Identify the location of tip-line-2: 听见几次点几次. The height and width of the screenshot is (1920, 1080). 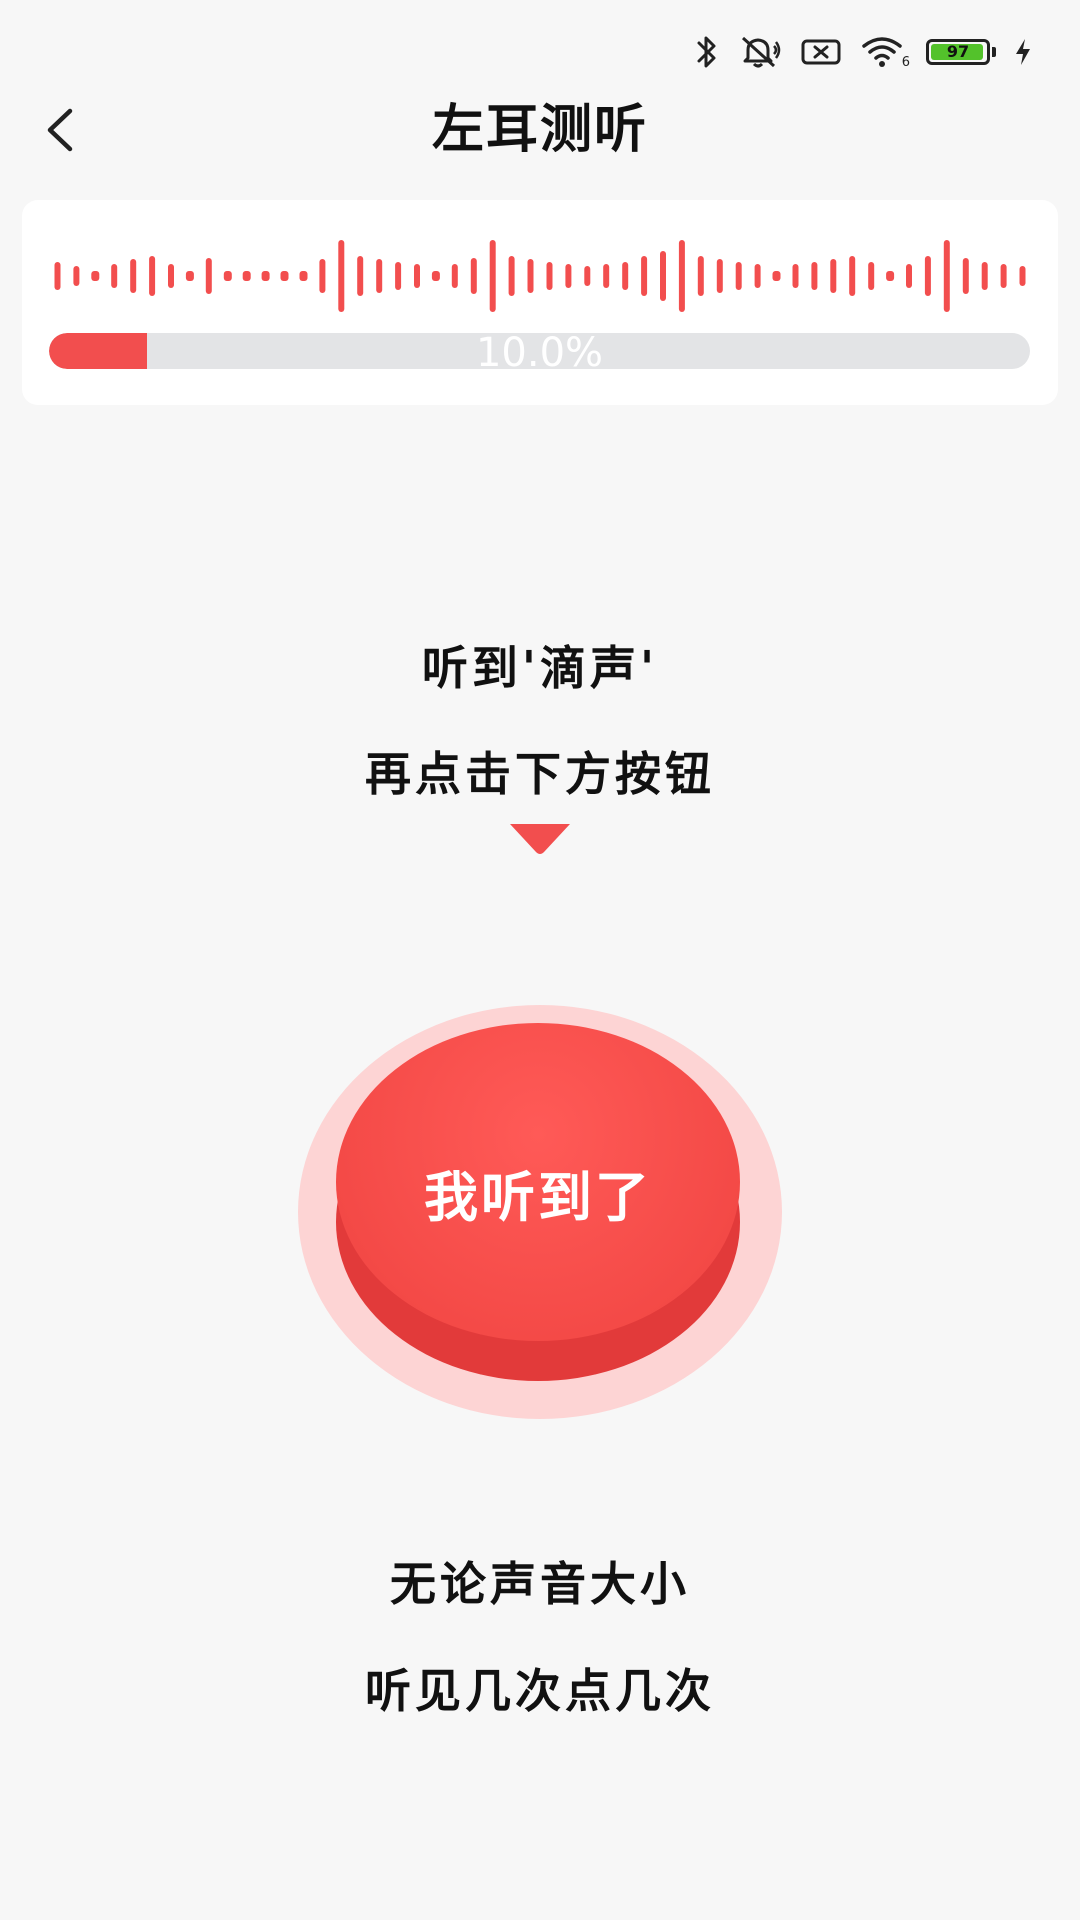
(540, 1691).